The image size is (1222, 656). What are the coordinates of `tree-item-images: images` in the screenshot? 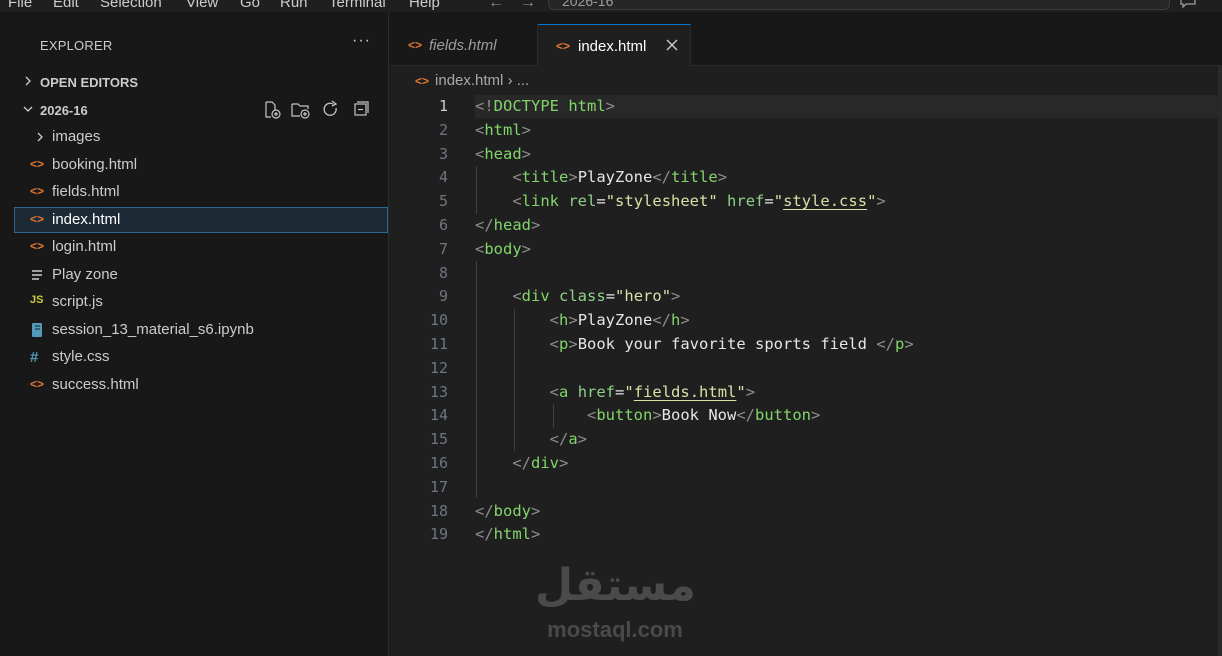 It's located at (201, 137).